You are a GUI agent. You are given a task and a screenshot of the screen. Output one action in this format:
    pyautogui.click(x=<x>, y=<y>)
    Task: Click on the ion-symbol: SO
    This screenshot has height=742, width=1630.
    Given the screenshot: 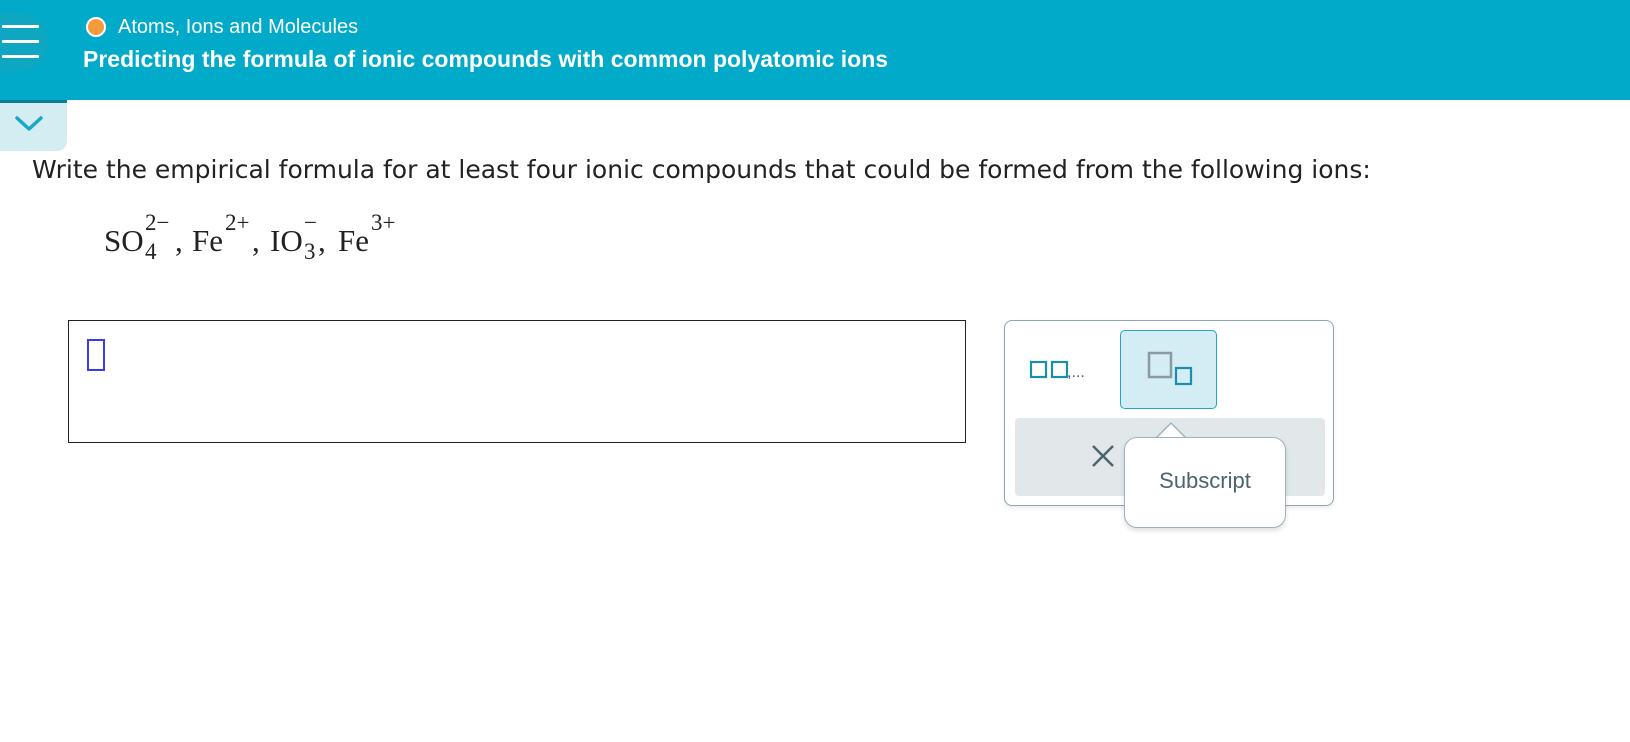 What is the action you would take?
    pyautogui.click(x=124, y=240)
    